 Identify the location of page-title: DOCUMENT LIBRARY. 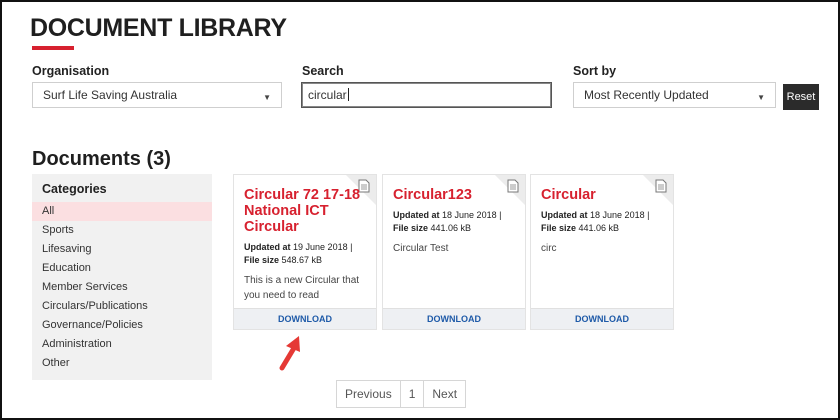
(158, 28).